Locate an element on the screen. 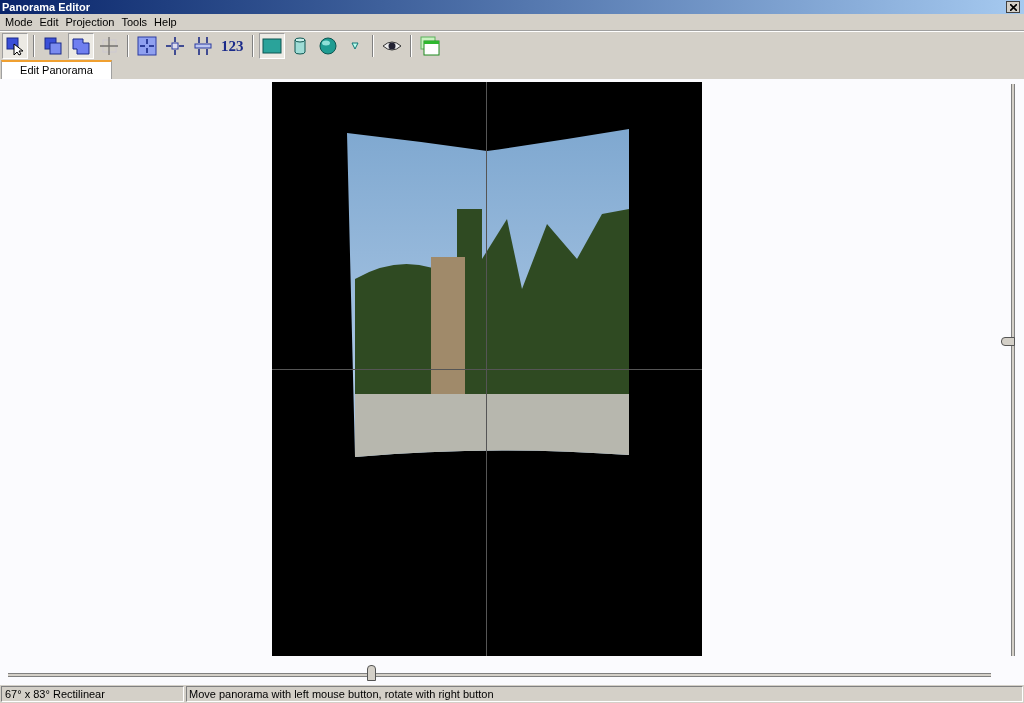  menu-item: Projection is located at coordinates (90, 22).